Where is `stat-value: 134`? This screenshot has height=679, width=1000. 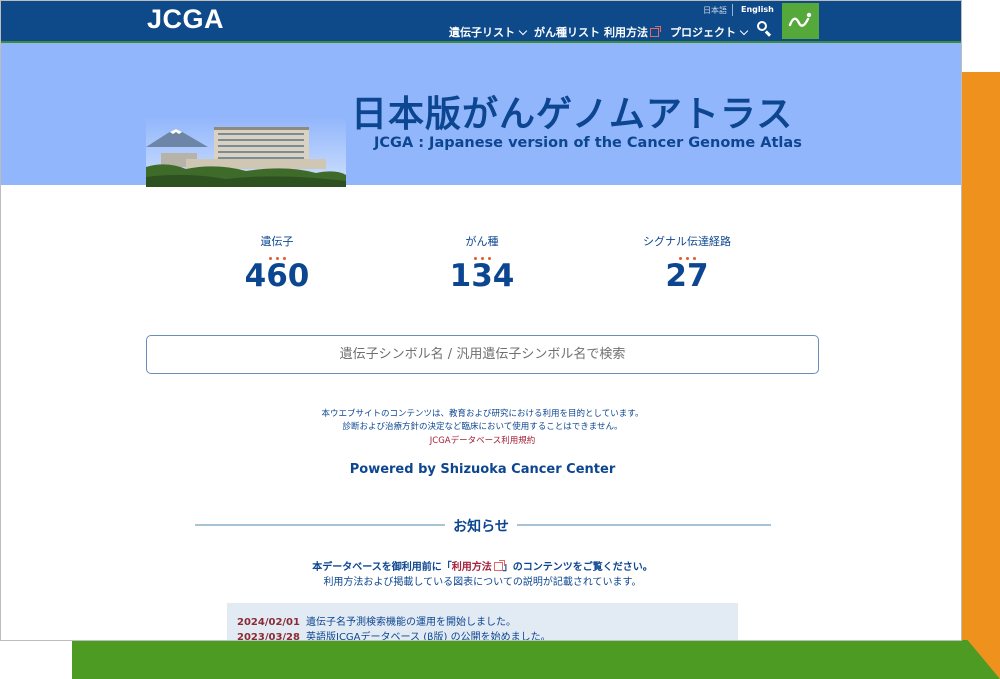
stat-value: 134 is located at coordinates (482, 276).